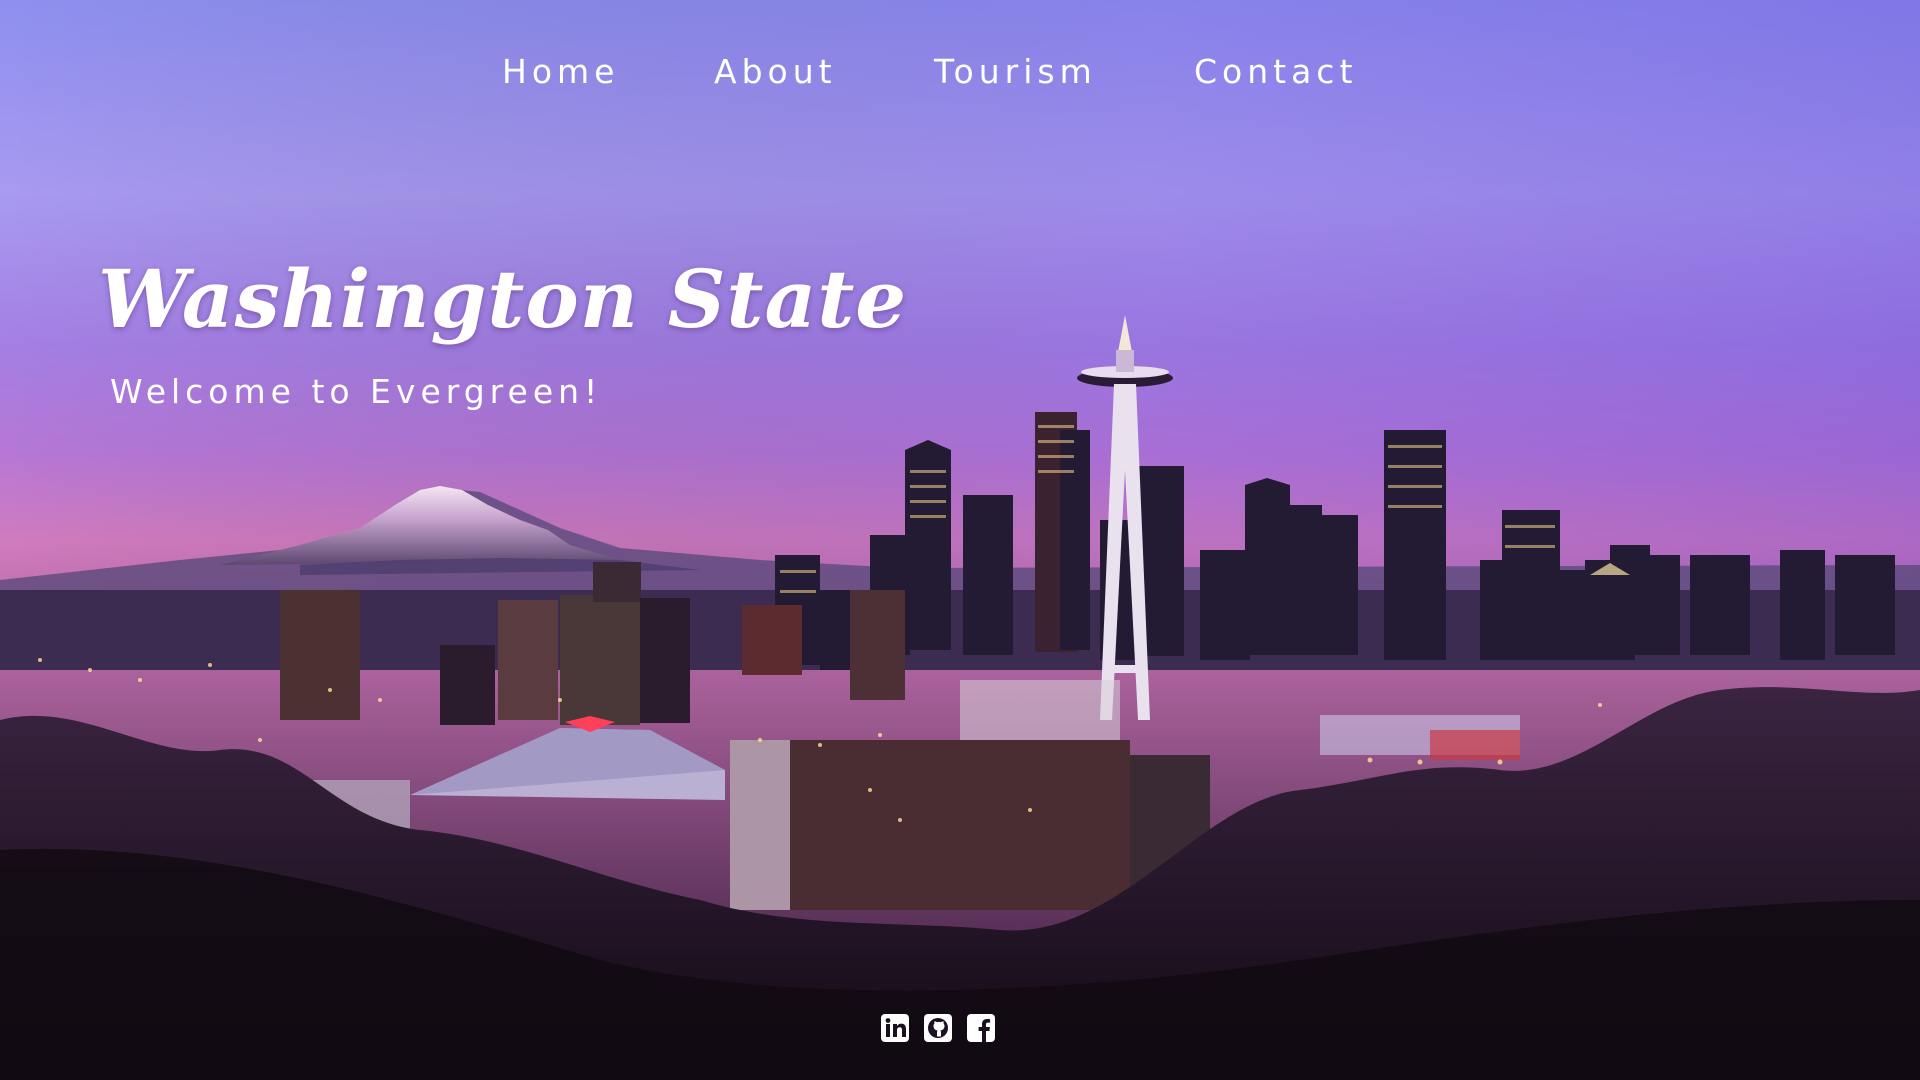  Describe the element at coordinates (981, 1028) in the screenshot. I see `facebook-icon` at that location.